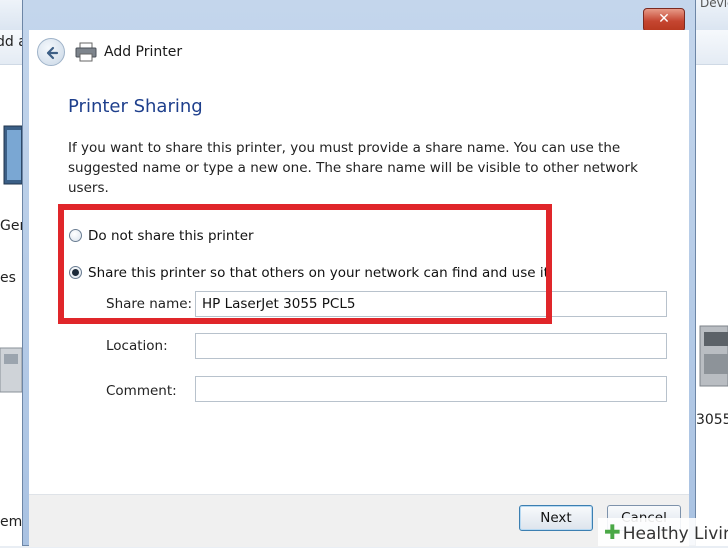 This screenshot has height=548, width=728. I want to click on radio-no-share-button, so click(75, 235).